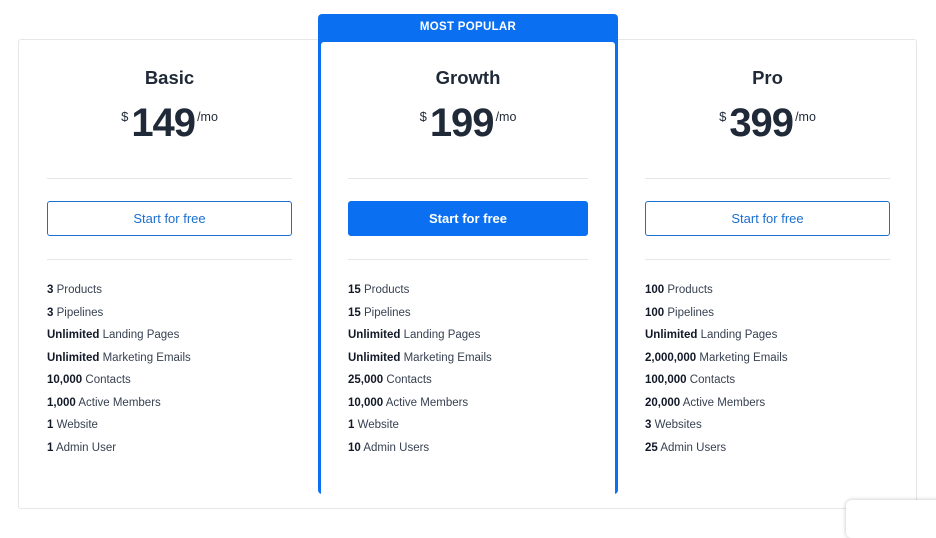  Describe the element at coordinates (462, 123) in the screenshot. I see `price-amount: 199` at that location.